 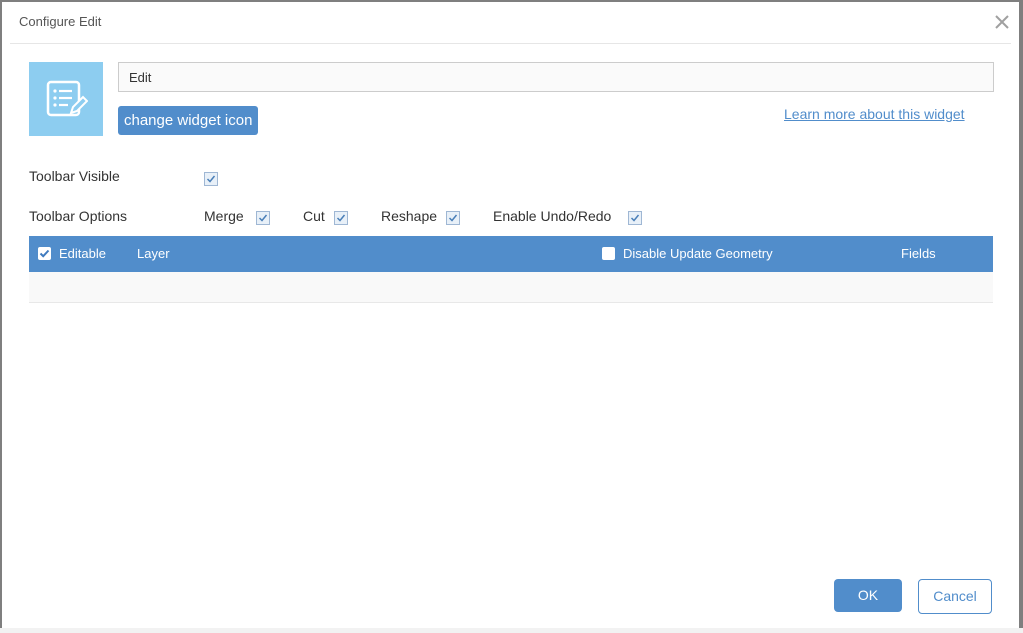 What do you see at coordinates (510, 23) in the screenshot?
I see `dialog-title-bar: Configure Edit` at bounding box center [510, 23].